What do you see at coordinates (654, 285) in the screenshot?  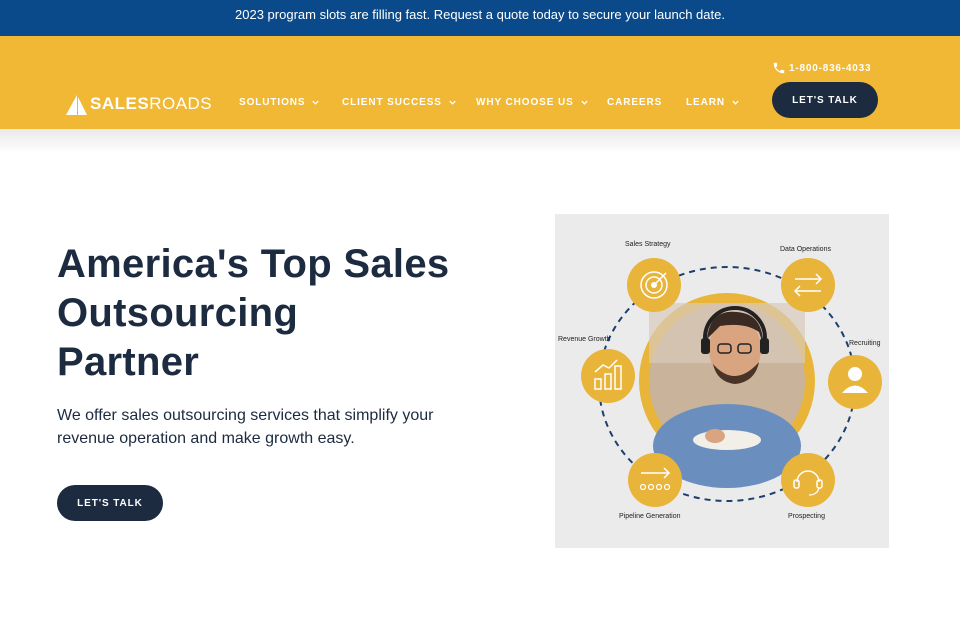 I see `target-icon` at bounding box center [654, 285].